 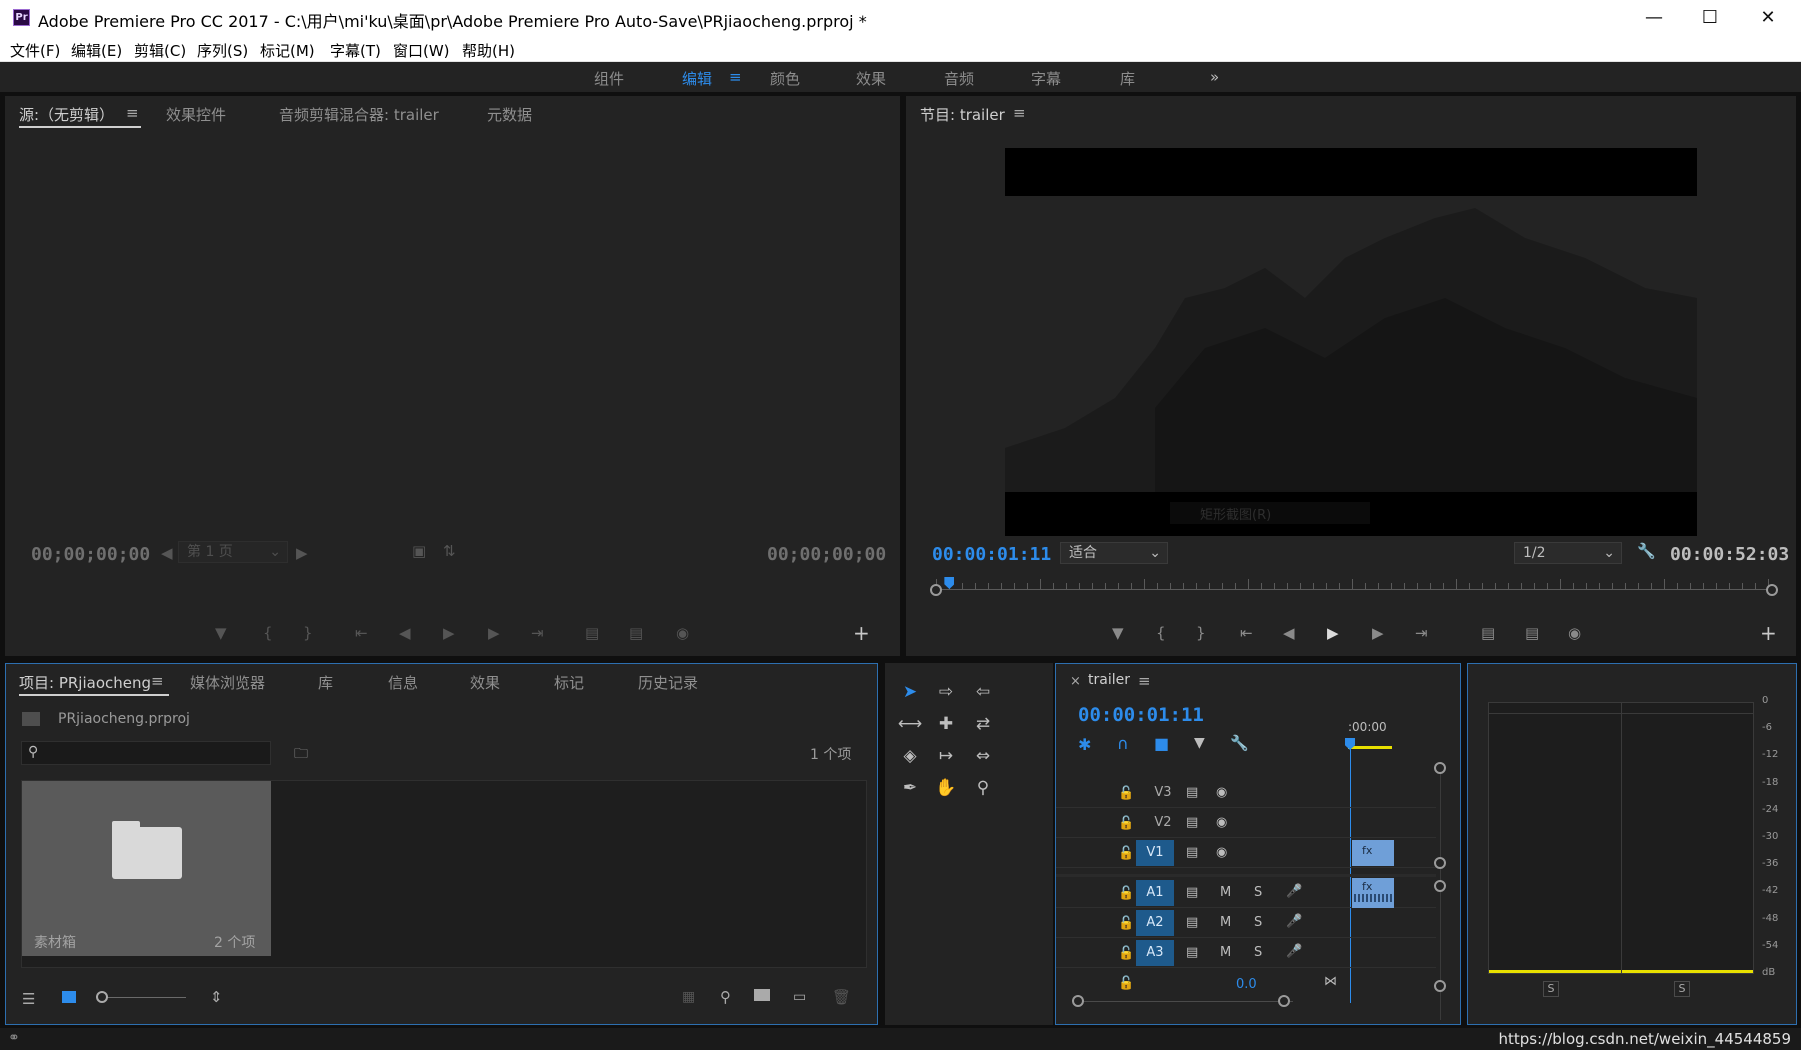 What do you see at coordinates (762, 995) in the screenshot?
I see `new-bin-icon` at bounding box center [762, 995].